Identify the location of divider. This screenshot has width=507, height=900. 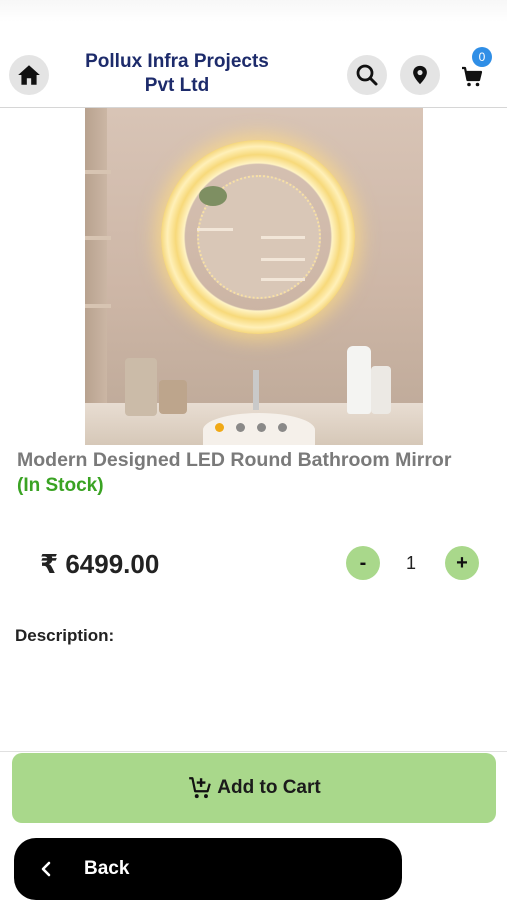
(253, 751).